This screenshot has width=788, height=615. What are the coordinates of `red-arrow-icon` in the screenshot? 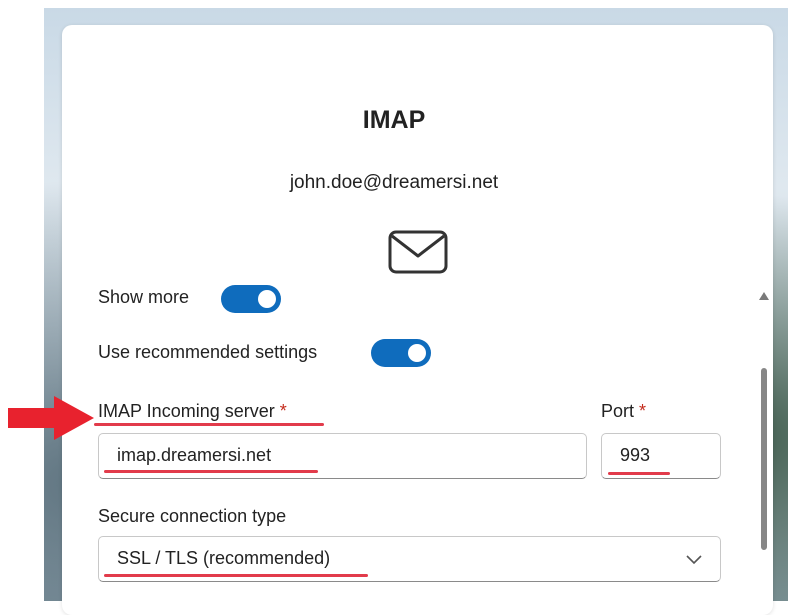 It's located at (51, 418).